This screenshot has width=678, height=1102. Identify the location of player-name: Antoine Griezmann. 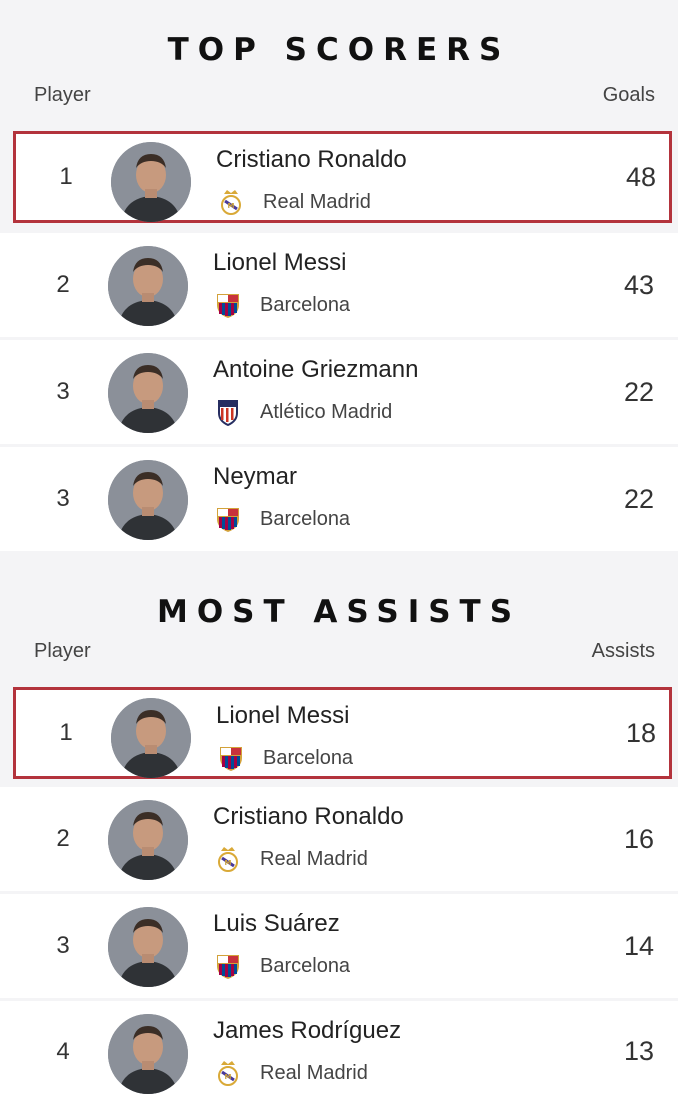
(315, 370).